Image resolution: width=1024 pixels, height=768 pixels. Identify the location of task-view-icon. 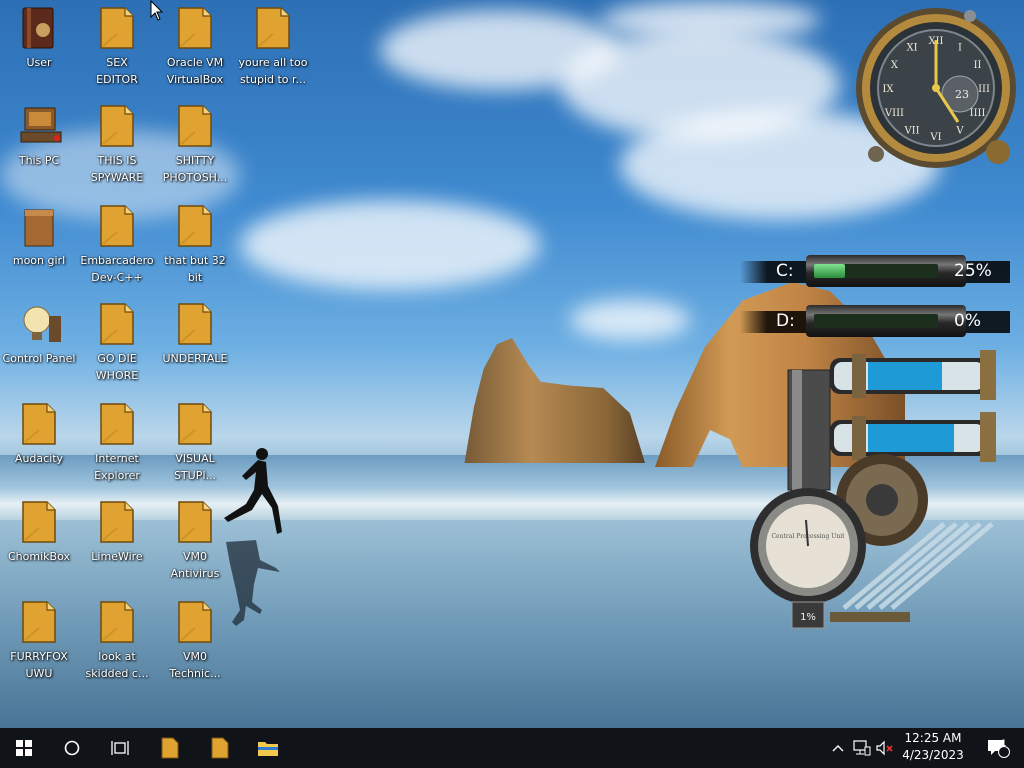
(120, 748).